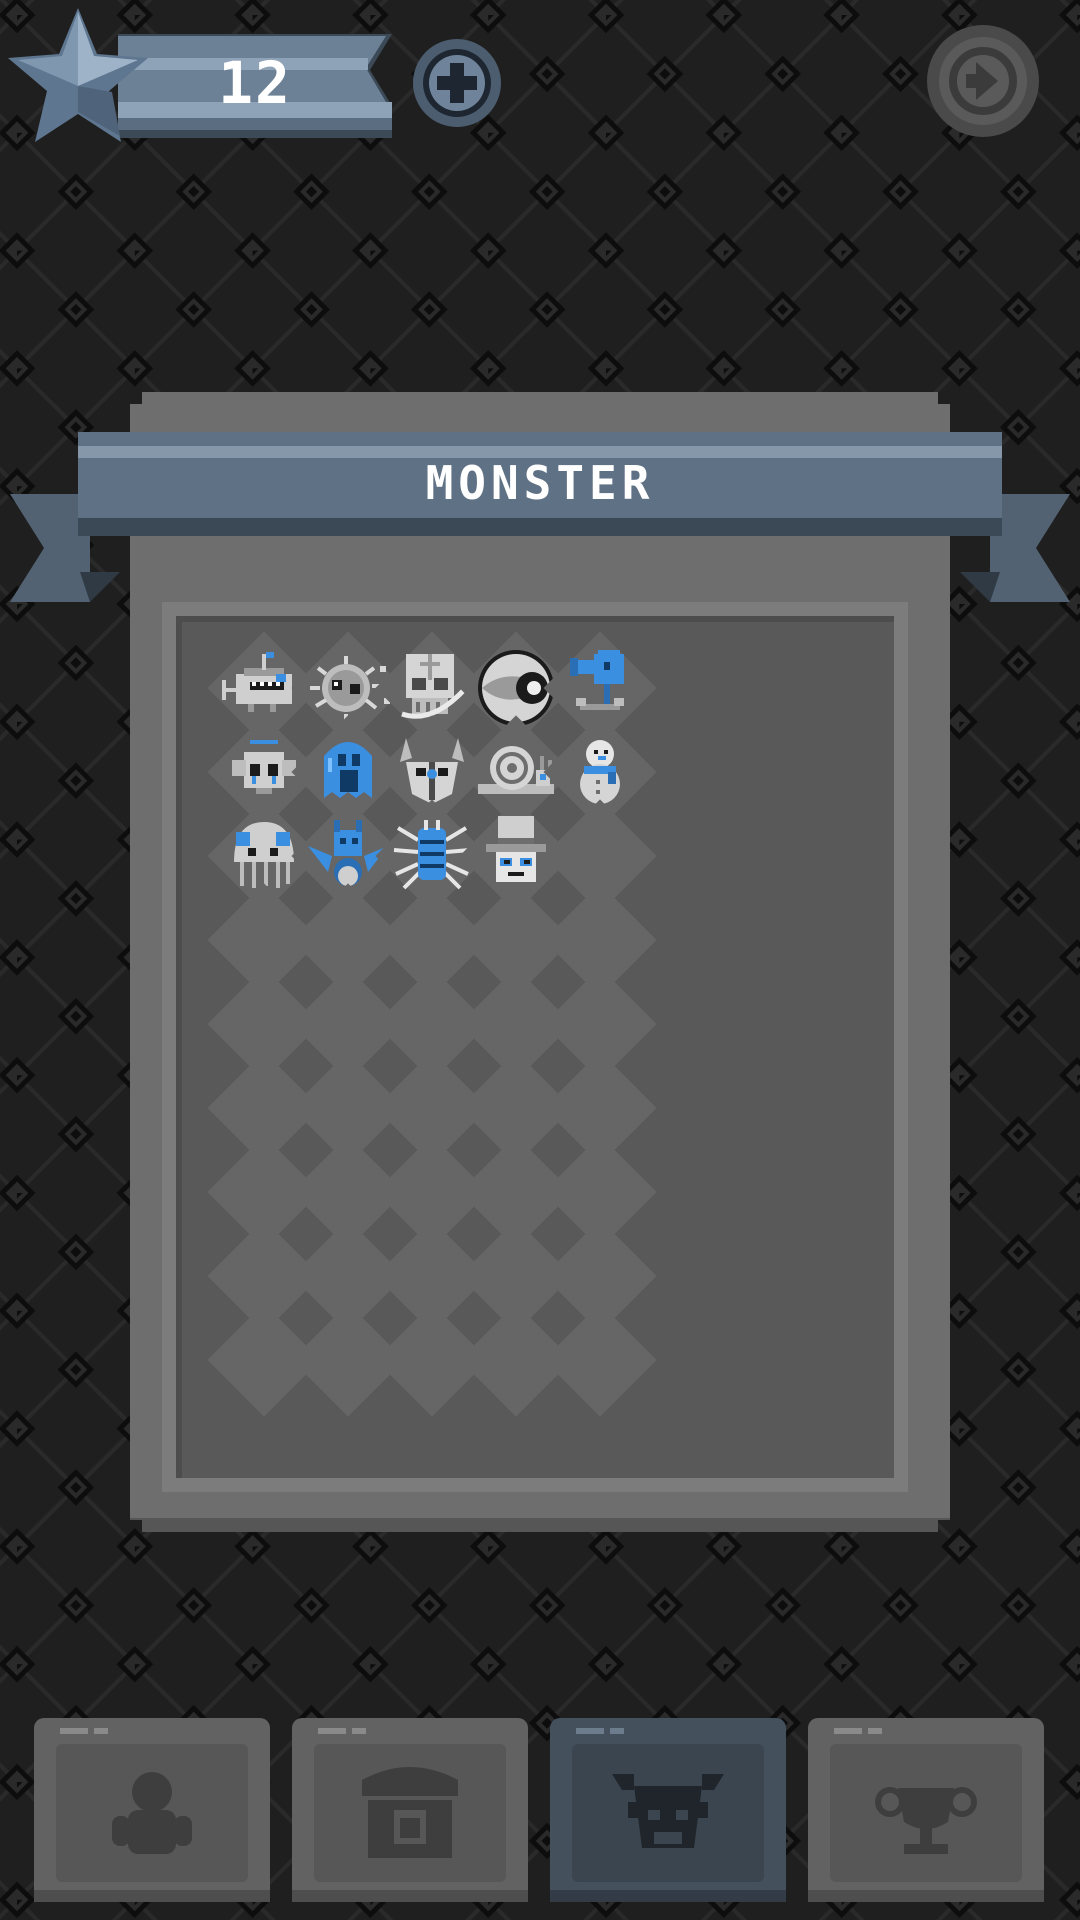 This screenshot has height=1920, width=1080. I want to click on plus-icon, so click(457, 83).